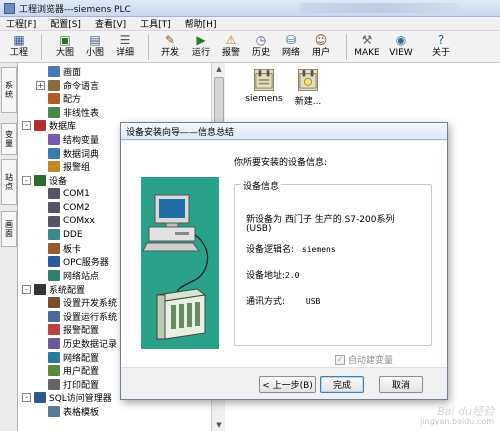 This screenshot has height=431, width=500. What do you see at coordinates (9, 8) in the screenshot?
I see `app-icon` at bounding box center [9, 8].